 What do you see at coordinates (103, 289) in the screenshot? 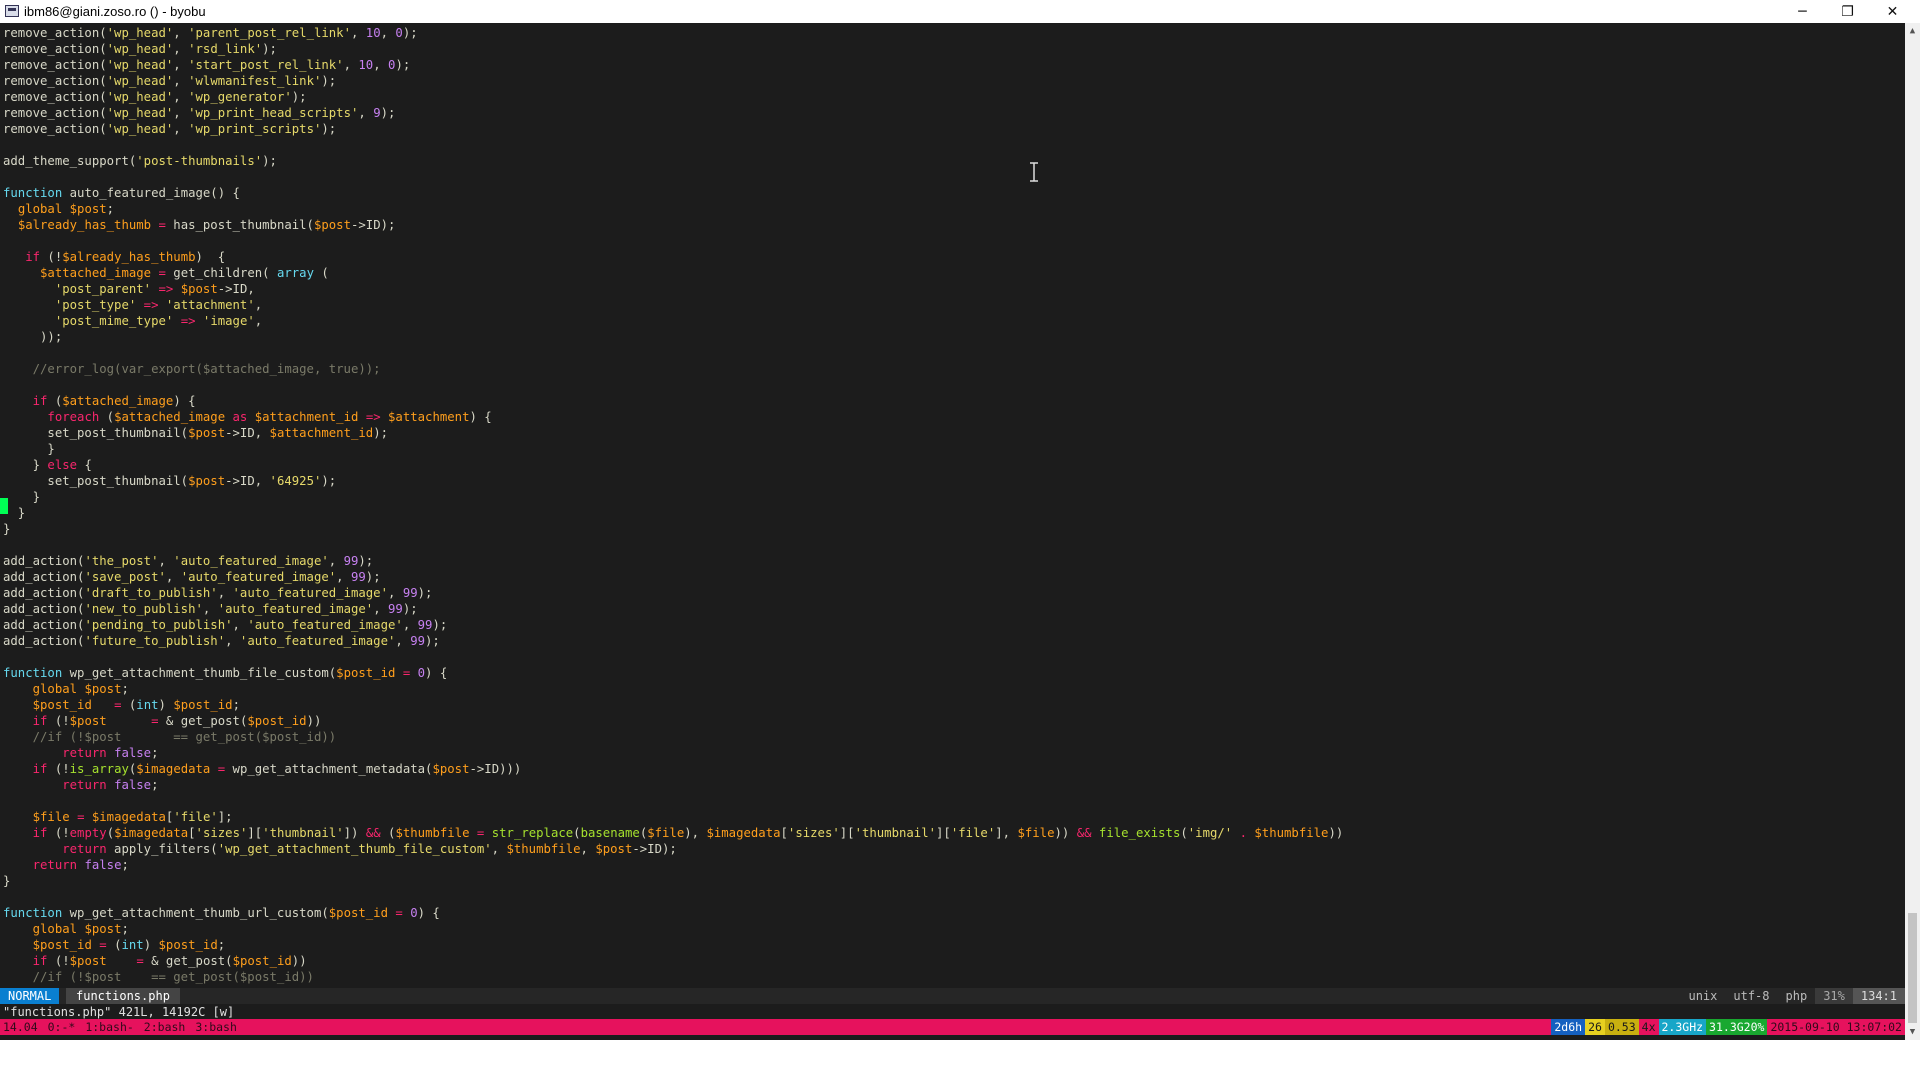
I see `code-token: 'post_parent'` at bounding box center [103, 289].